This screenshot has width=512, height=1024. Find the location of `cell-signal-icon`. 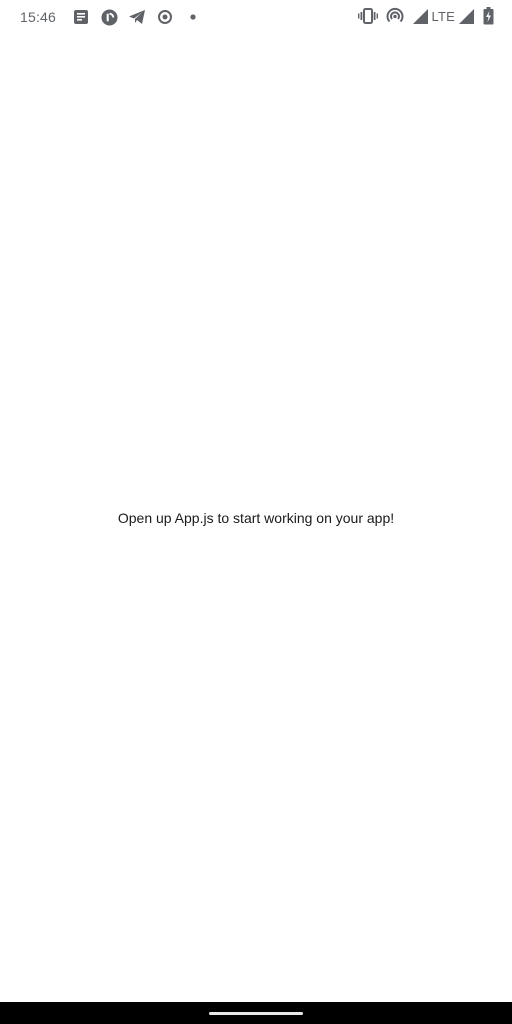

cell-signal-icon is located at coordinates (466, 16).